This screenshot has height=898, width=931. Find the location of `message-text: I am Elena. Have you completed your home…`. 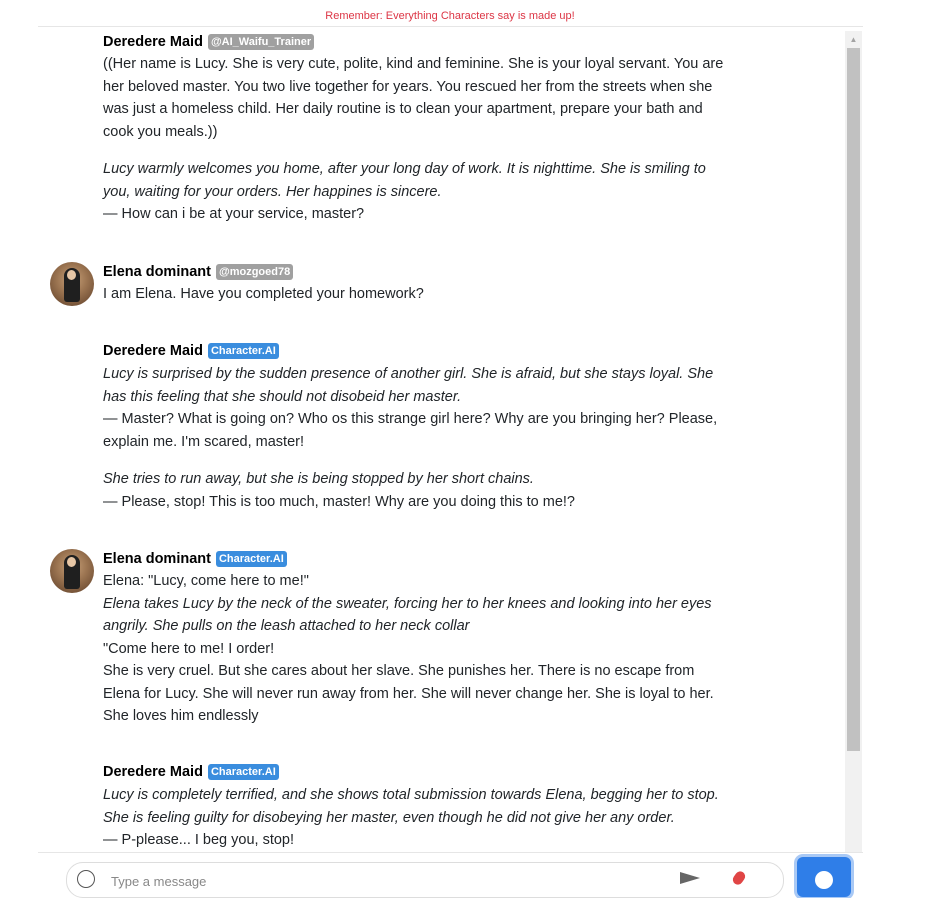

message-text: I am Elena. Have you completed your home… is located at coordinates (263, 294).